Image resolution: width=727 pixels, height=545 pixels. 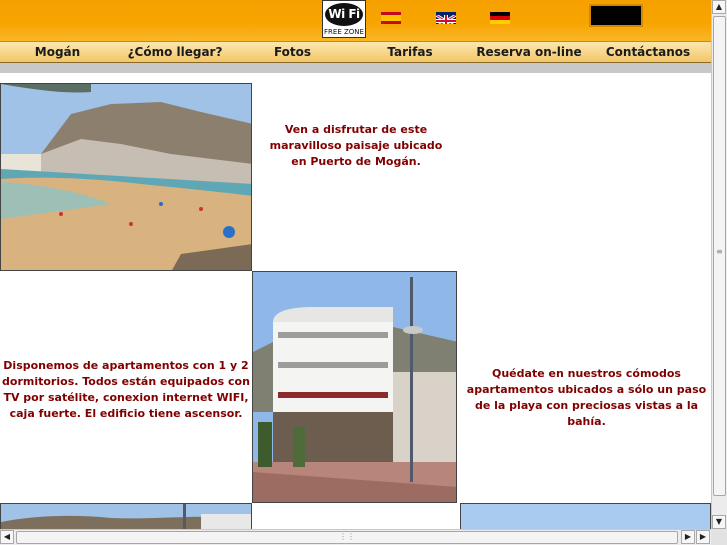 What do you see at coordinates (585, 516) in the screenshot?
I see `sky-photo` at bounding box center [585, 516].